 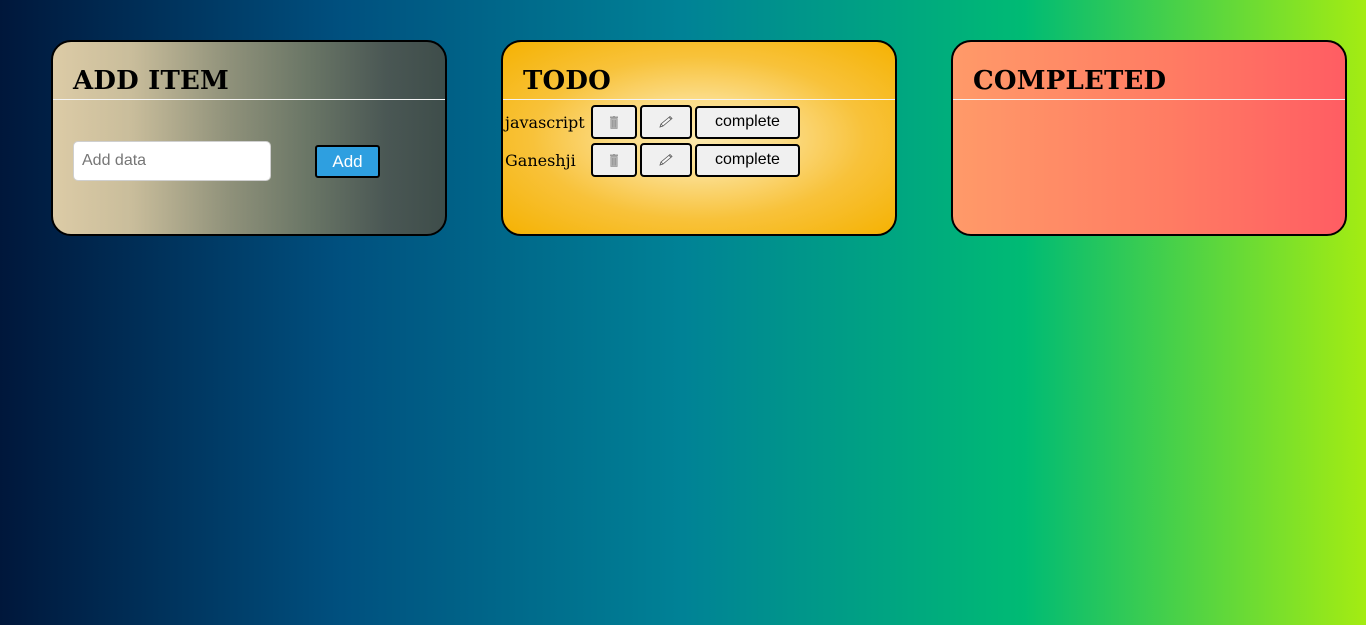 I want to click on todo-item-text: javascript, so click(x=545, y=122).